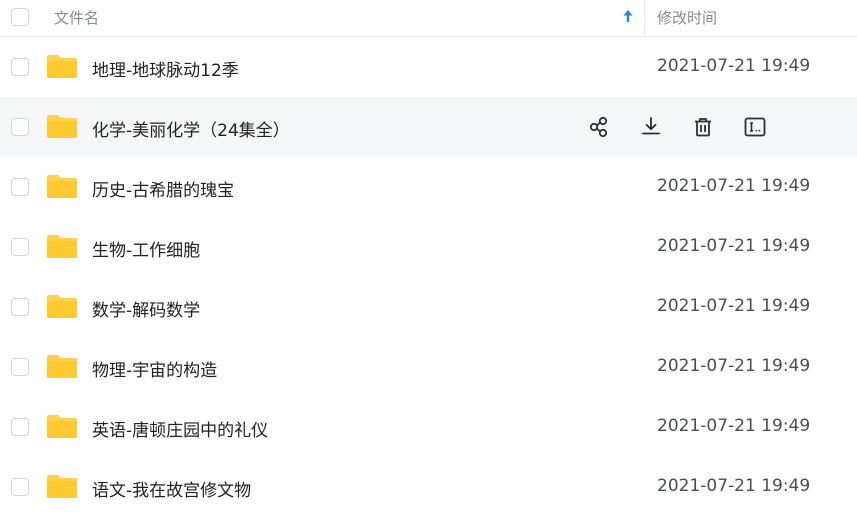 The height and width of the screenshot is (517, 857). I want to click on file-name: 英语-唐顿庄园中的礼仪, so click(180, 428).